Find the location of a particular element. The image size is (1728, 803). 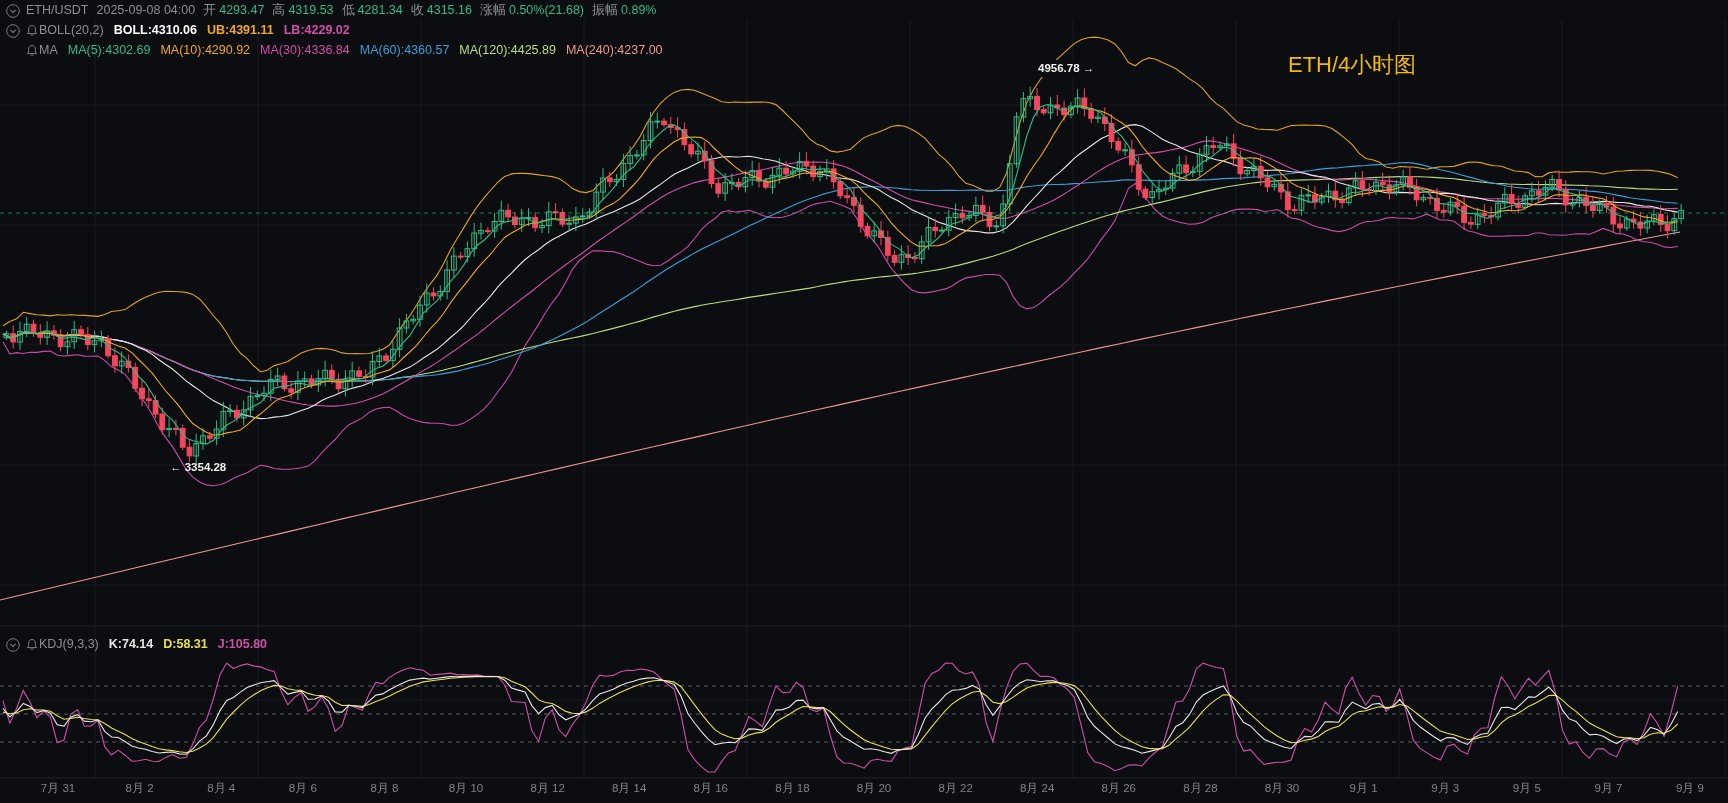

field-label: 开 is located at coordinates (210, 10).